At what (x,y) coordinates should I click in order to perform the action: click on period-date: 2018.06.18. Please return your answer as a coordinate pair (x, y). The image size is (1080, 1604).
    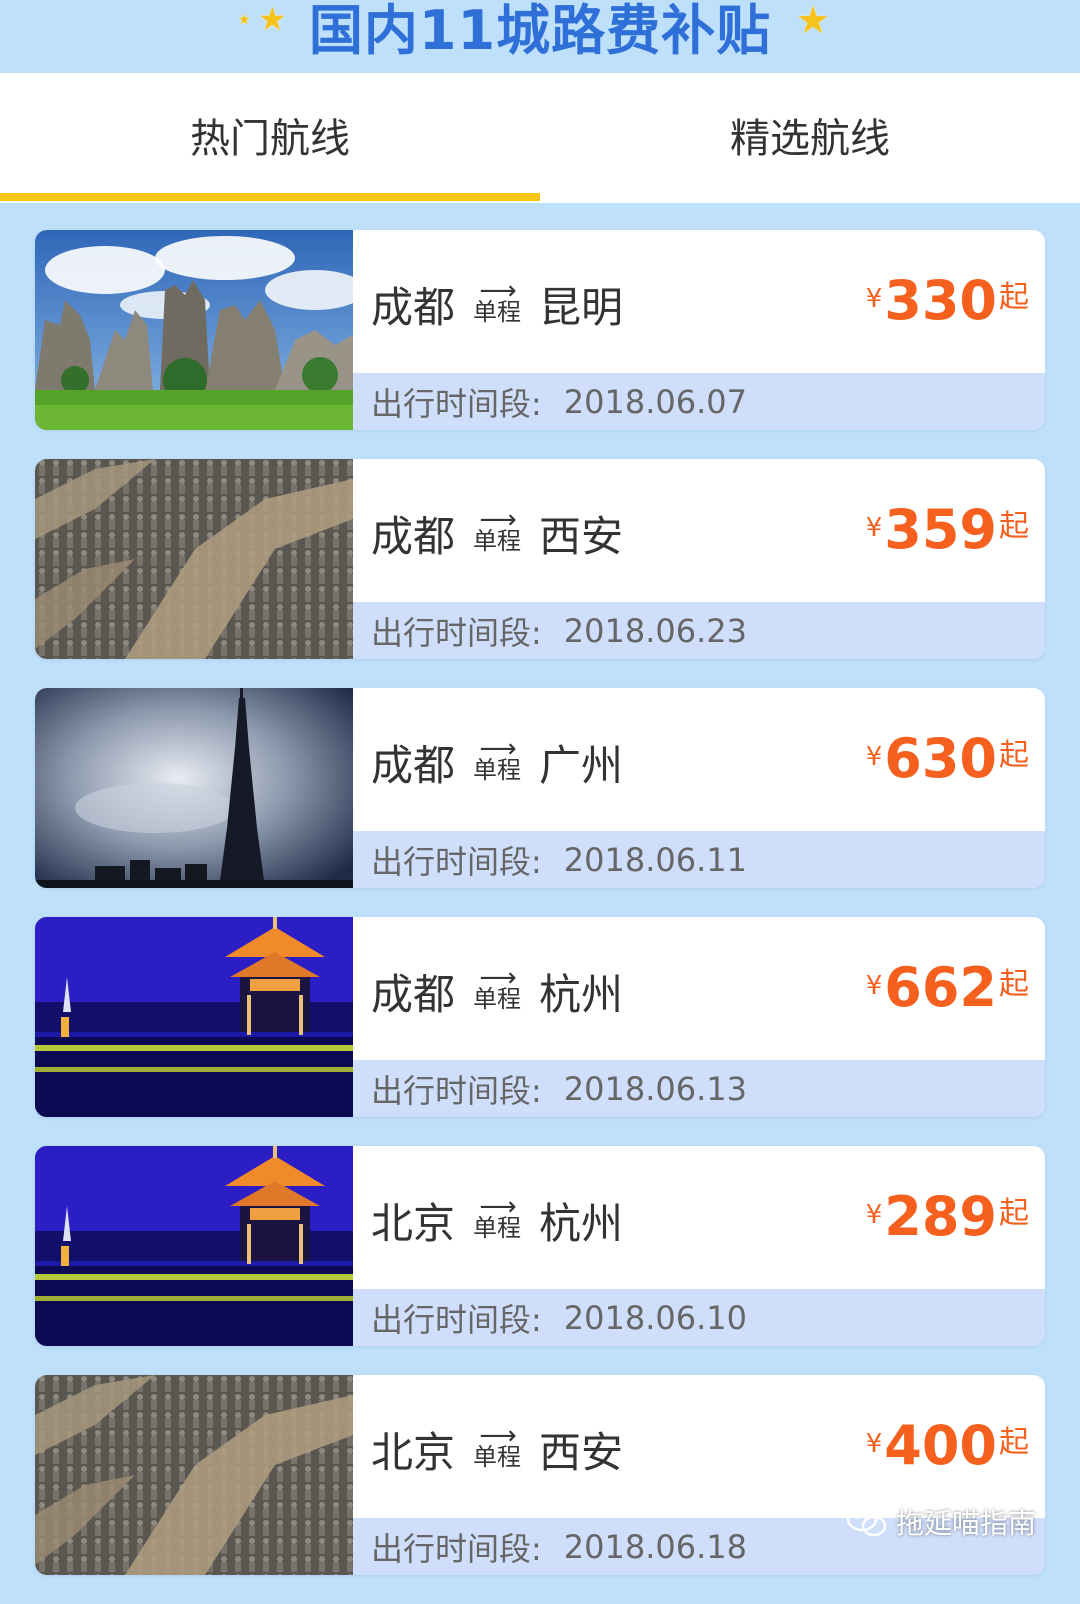
    Looking at the image, I should click on (655, 1546).